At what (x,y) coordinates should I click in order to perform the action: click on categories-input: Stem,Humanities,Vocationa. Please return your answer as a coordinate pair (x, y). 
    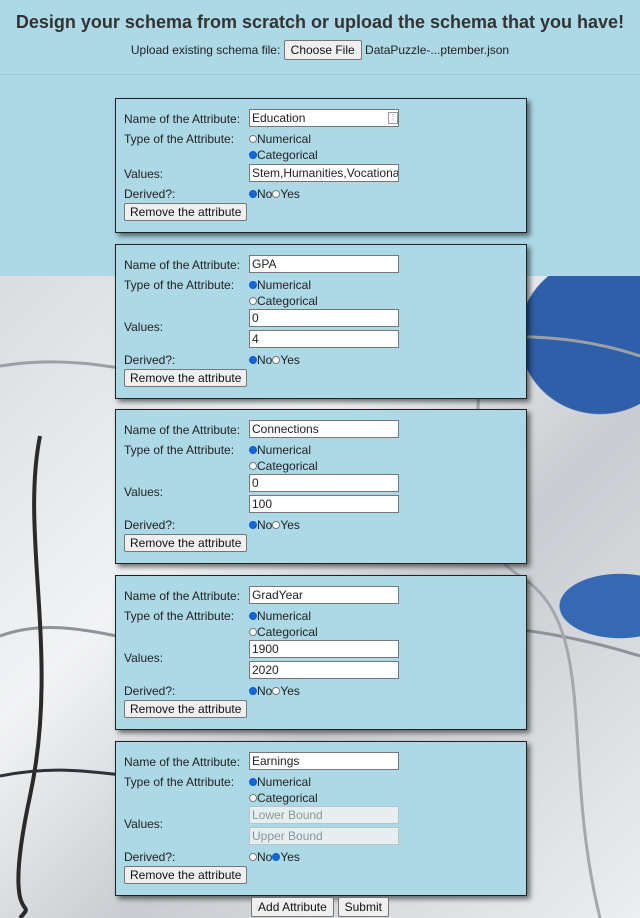
    Looking at the image, I should click on (324, 173).